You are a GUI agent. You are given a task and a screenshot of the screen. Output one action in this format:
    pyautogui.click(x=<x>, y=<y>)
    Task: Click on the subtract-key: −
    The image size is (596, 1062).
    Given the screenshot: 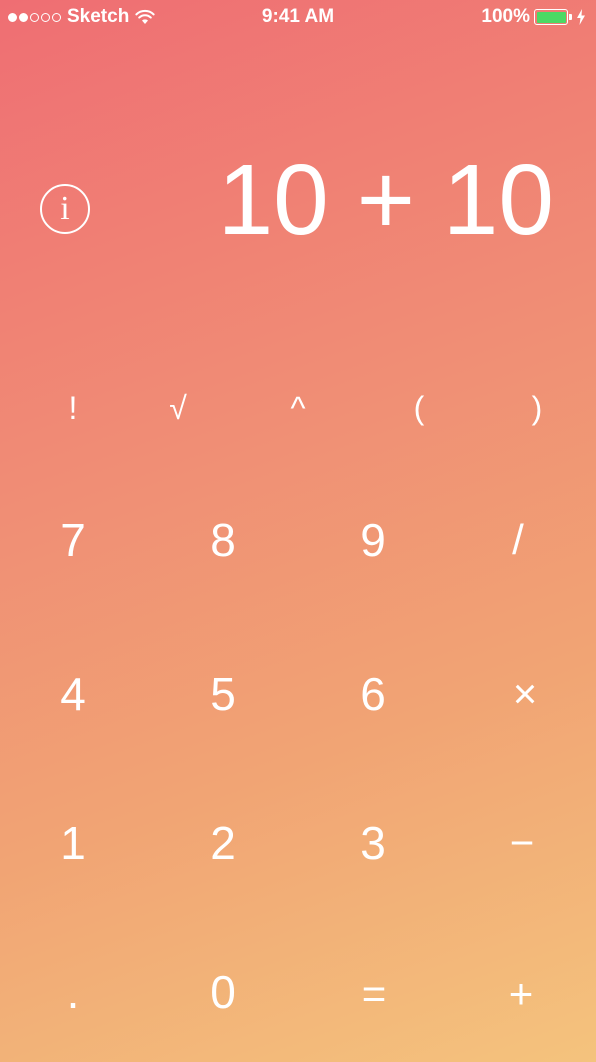 What is the action you would take?
    pyautogui.click(x=522, y=843)
    